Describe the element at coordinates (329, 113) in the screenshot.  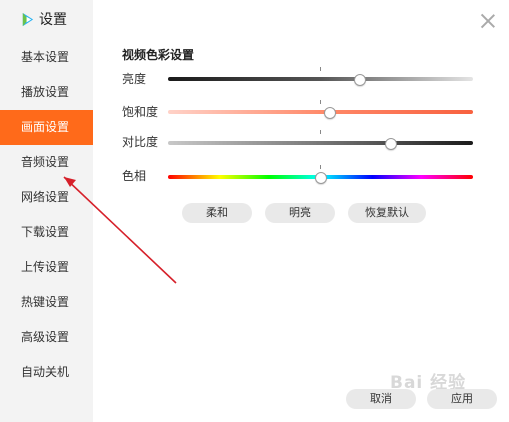
I see `saturation-slider-handle` at that location.